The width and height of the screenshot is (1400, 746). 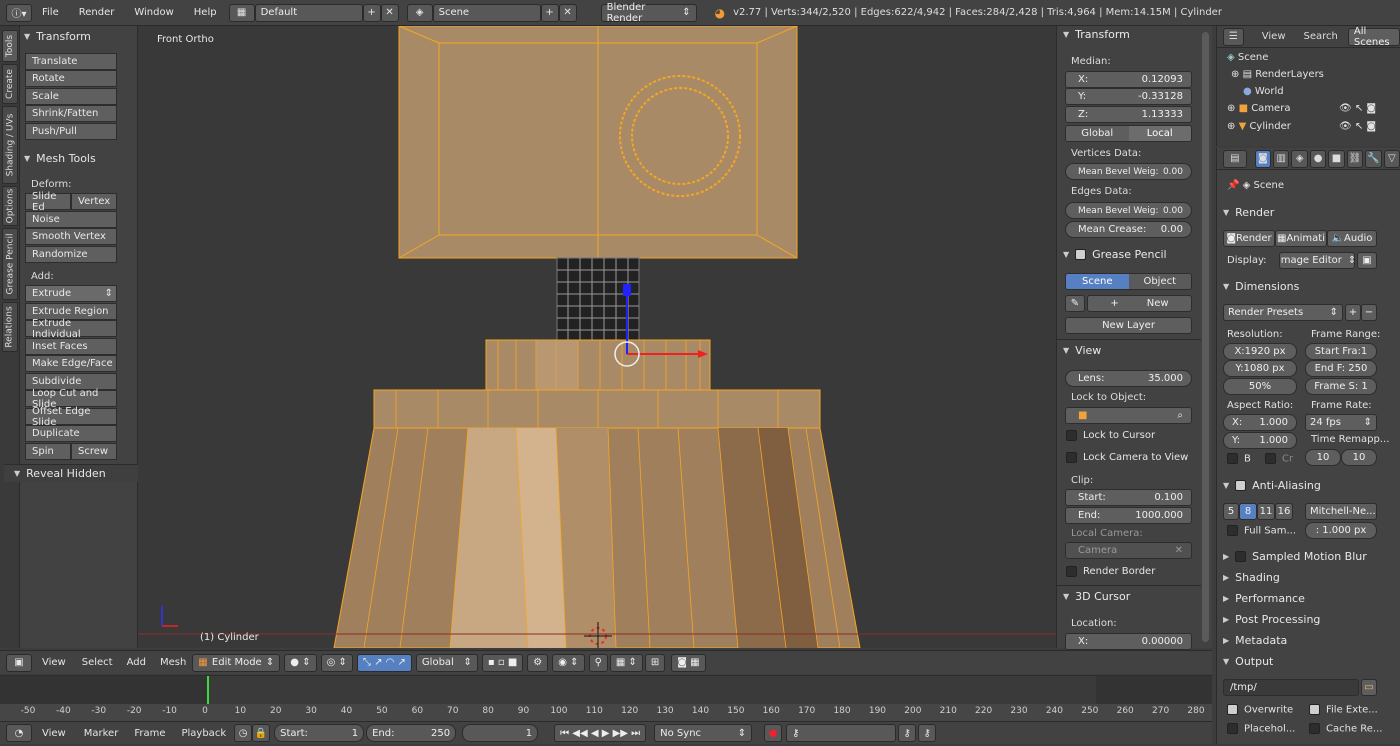 I want to click on scene-selector: Scene, so click(x=486, y=12).